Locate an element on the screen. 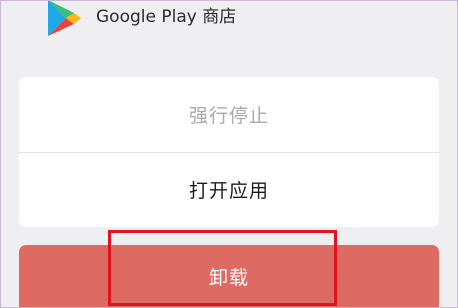 Image resolution: width=458 pixels, height=308 pixels. app-name: Google Play 商店 is located at coordinates (166, 17).